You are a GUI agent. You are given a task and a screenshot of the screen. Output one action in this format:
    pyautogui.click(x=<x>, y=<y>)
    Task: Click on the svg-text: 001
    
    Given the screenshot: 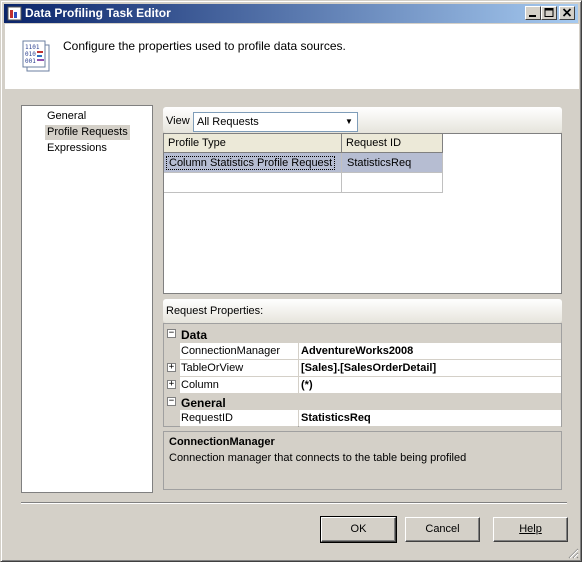 What is the action you would take?
    pyautogui.click(x=30, y=61)
    